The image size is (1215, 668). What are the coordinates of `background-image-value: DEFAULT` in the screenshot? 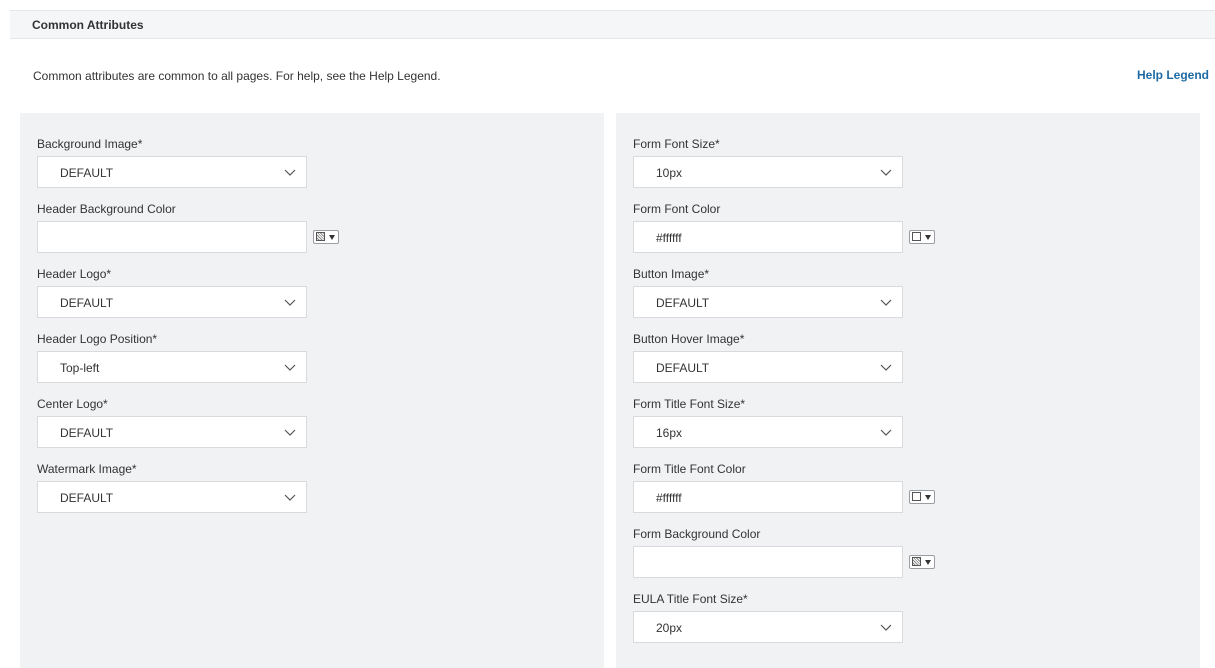 It's located at (87, 173).